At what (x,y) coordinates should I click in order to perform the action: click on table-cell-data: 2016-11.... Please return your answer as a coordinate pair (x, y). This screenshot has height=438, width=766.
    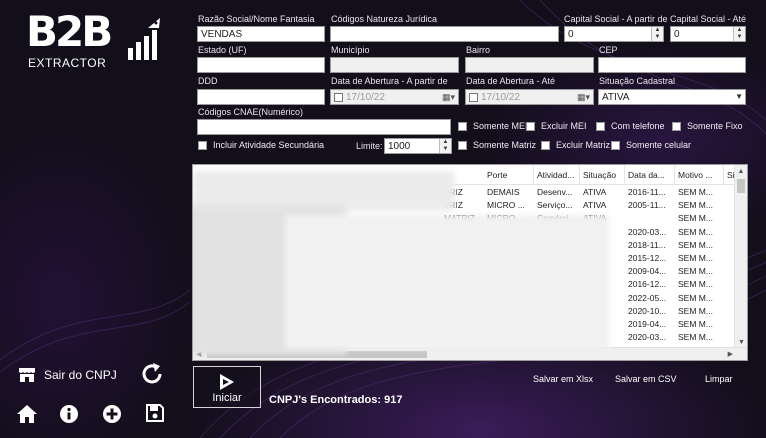
    Looking at the image, I should click on (647, 192).